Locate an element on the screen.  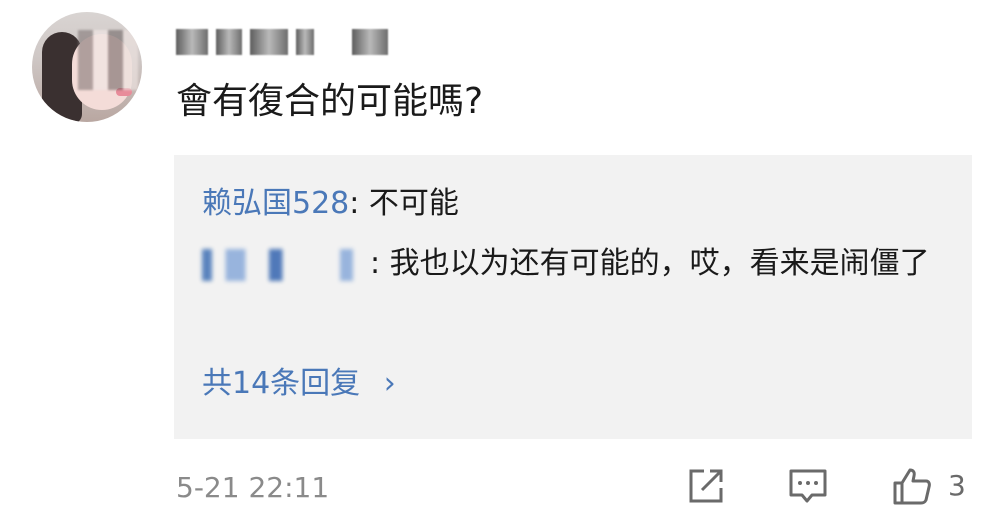
username-redacted is located at coordinates (282, 42).